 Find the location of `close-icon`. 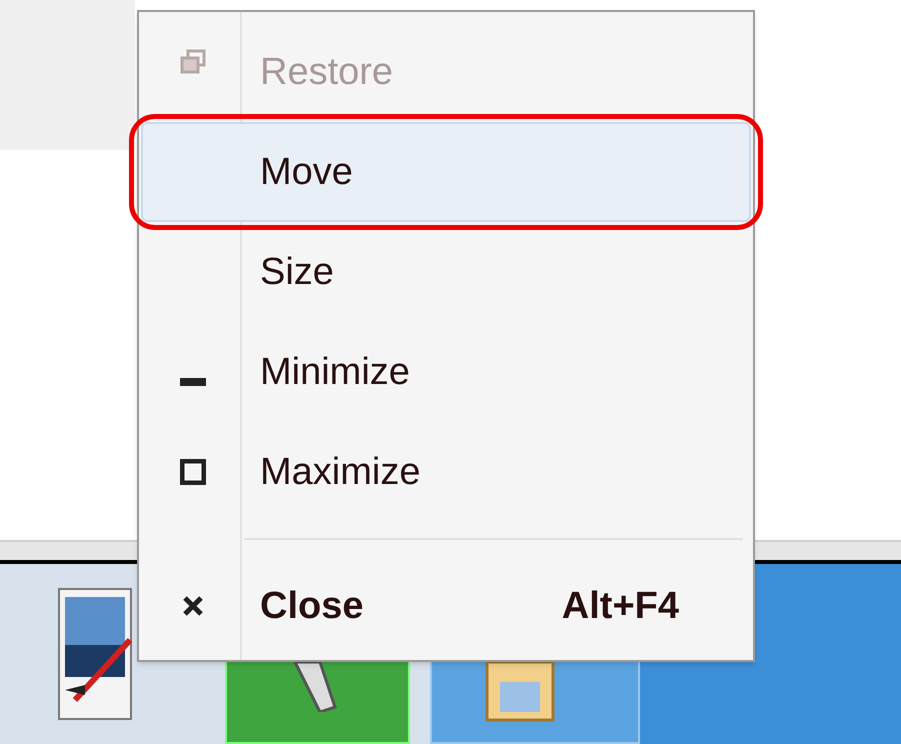

close-icon is located at coordinates (193, 606).